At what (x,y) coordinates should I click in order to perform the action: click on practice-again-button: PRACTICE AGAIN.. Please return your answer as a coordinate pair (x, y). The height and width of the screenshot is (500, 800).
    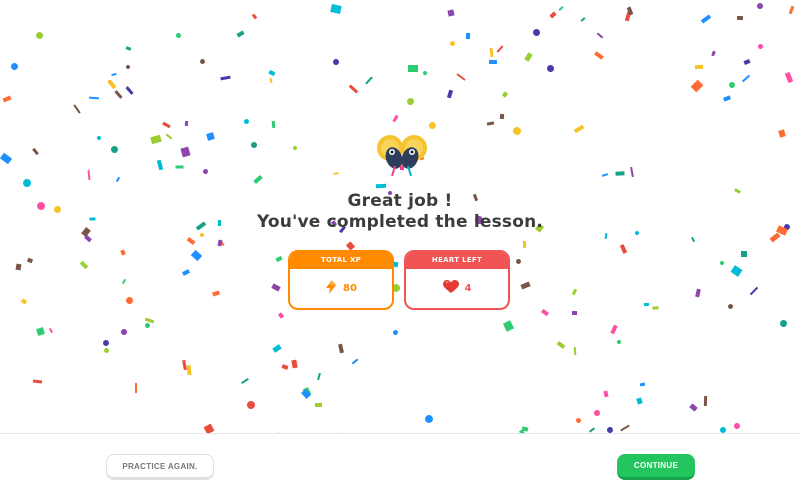
    Looking at the image, I should click on (160, 467).